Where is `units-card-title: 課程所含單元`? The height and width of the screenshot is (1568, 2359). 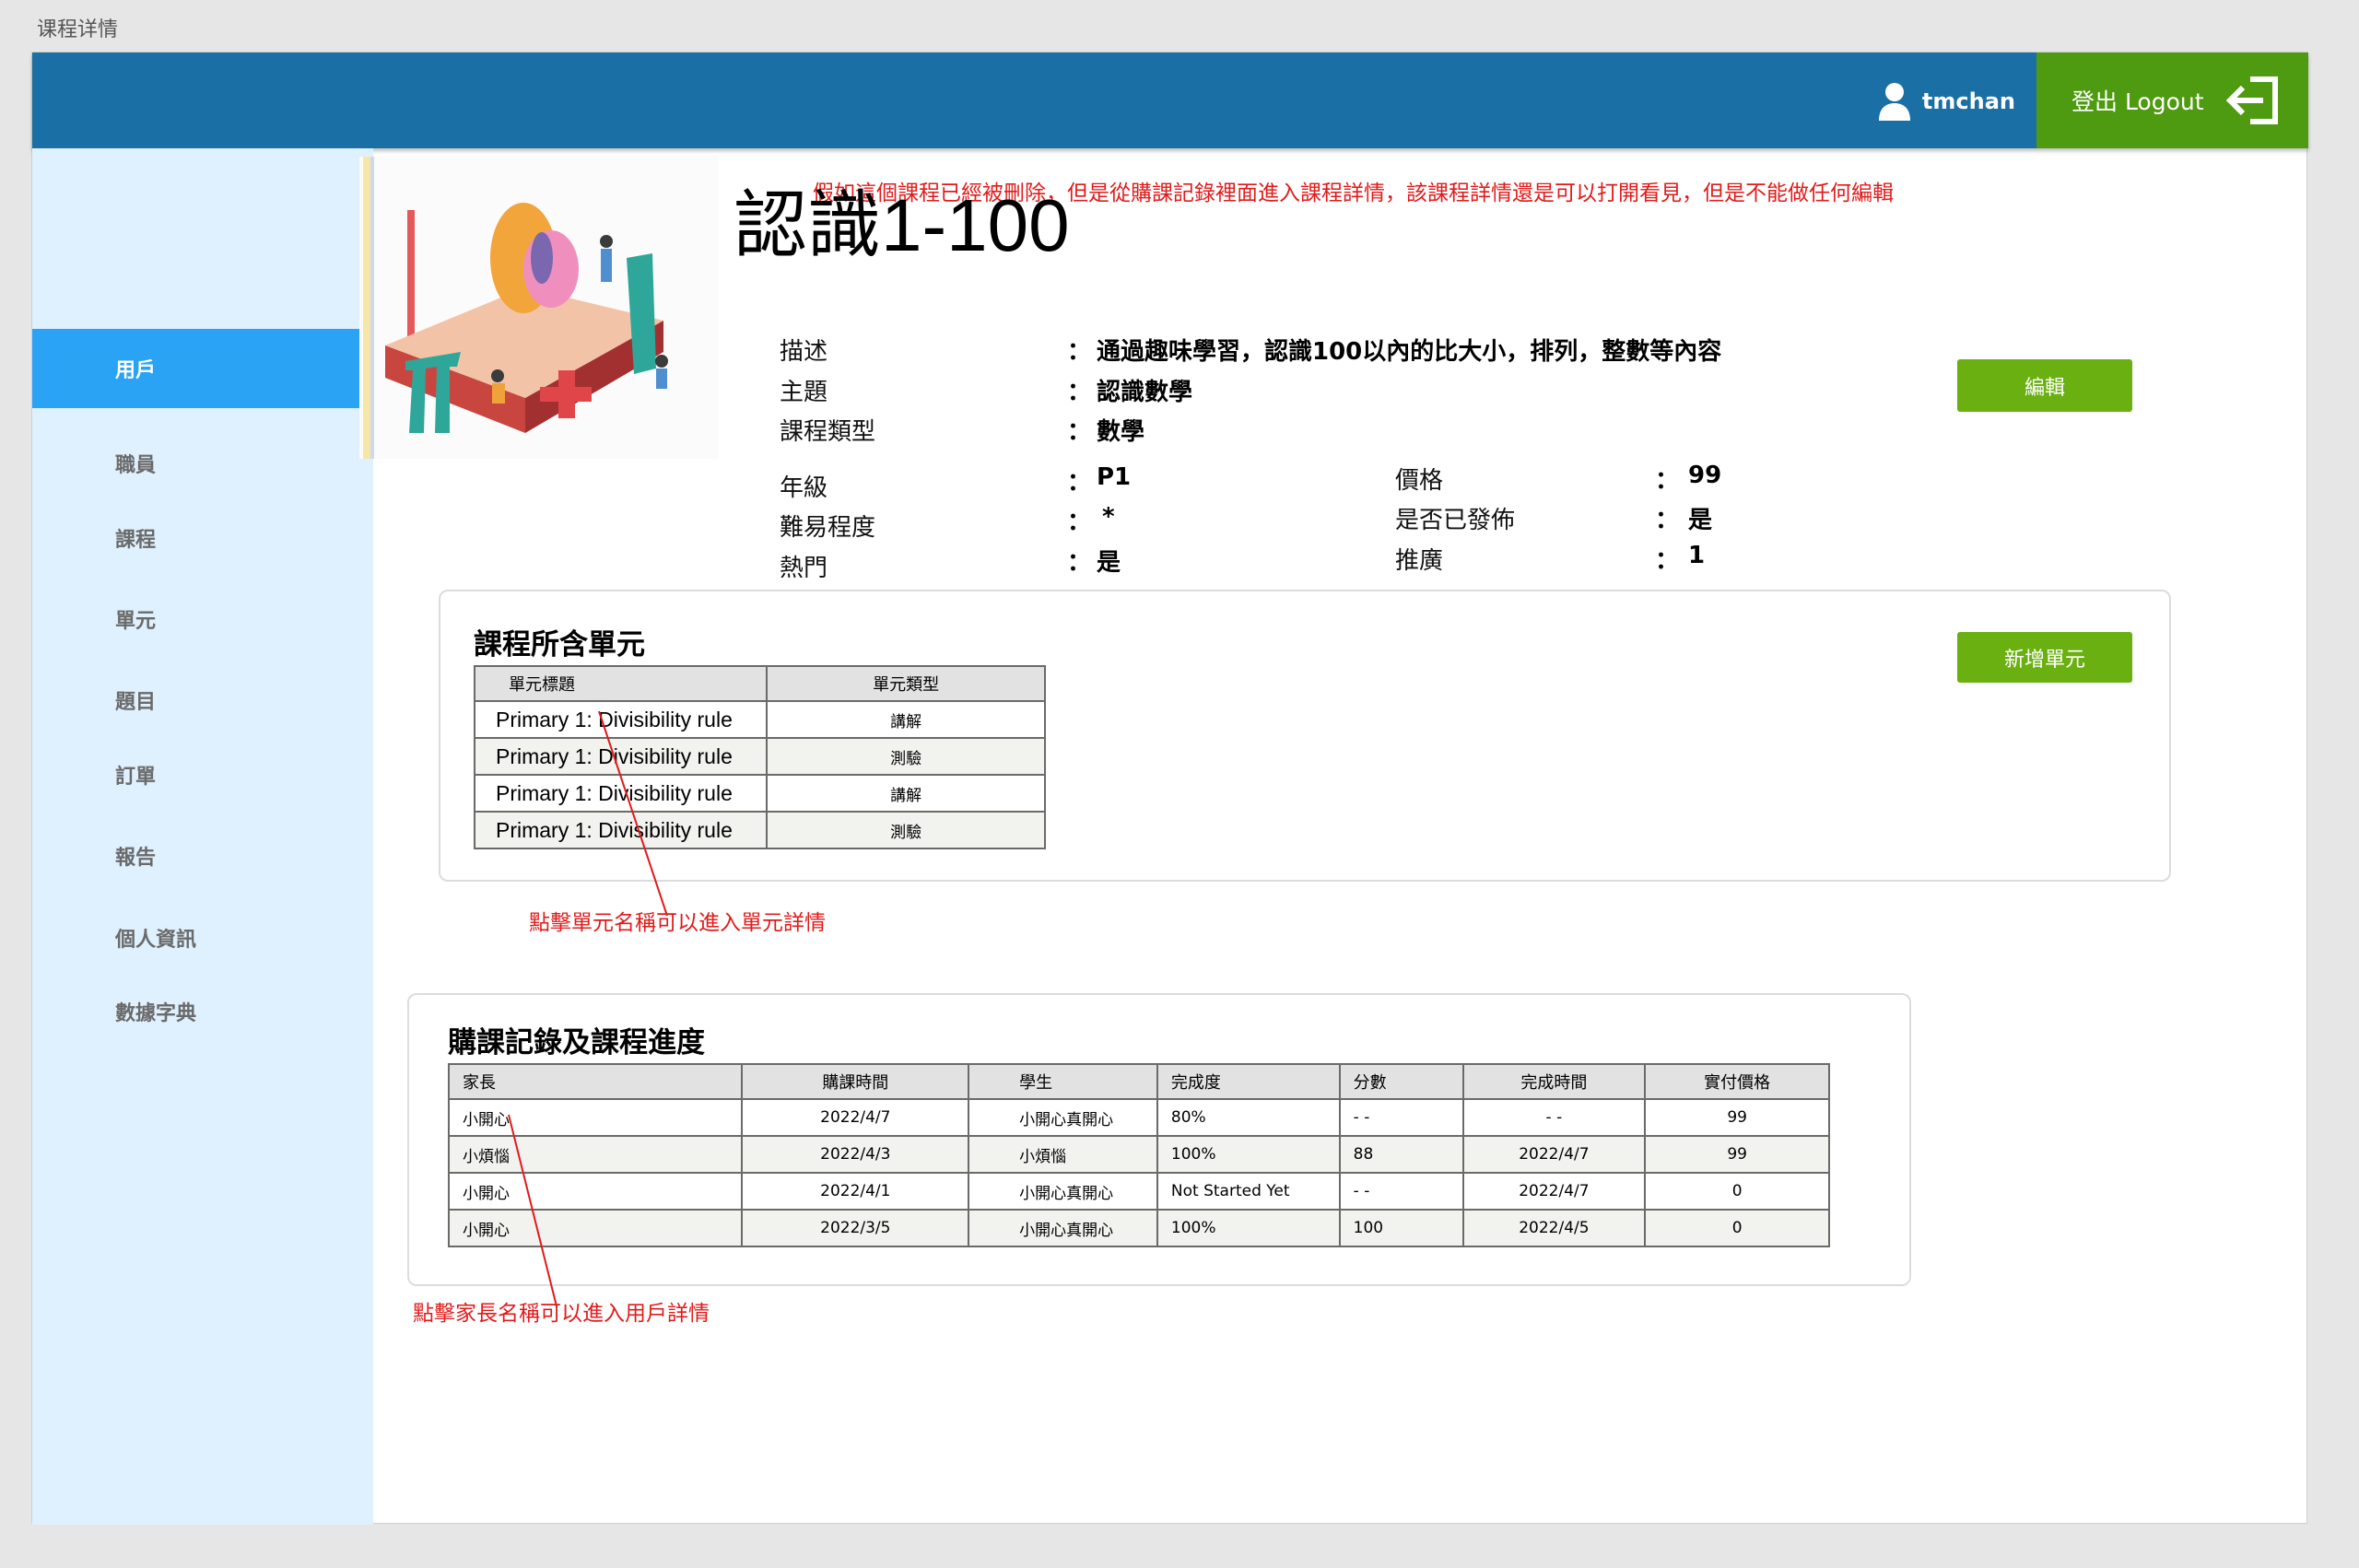 units-card-title: 課程所含單元 is located at coordinates (559, 644).